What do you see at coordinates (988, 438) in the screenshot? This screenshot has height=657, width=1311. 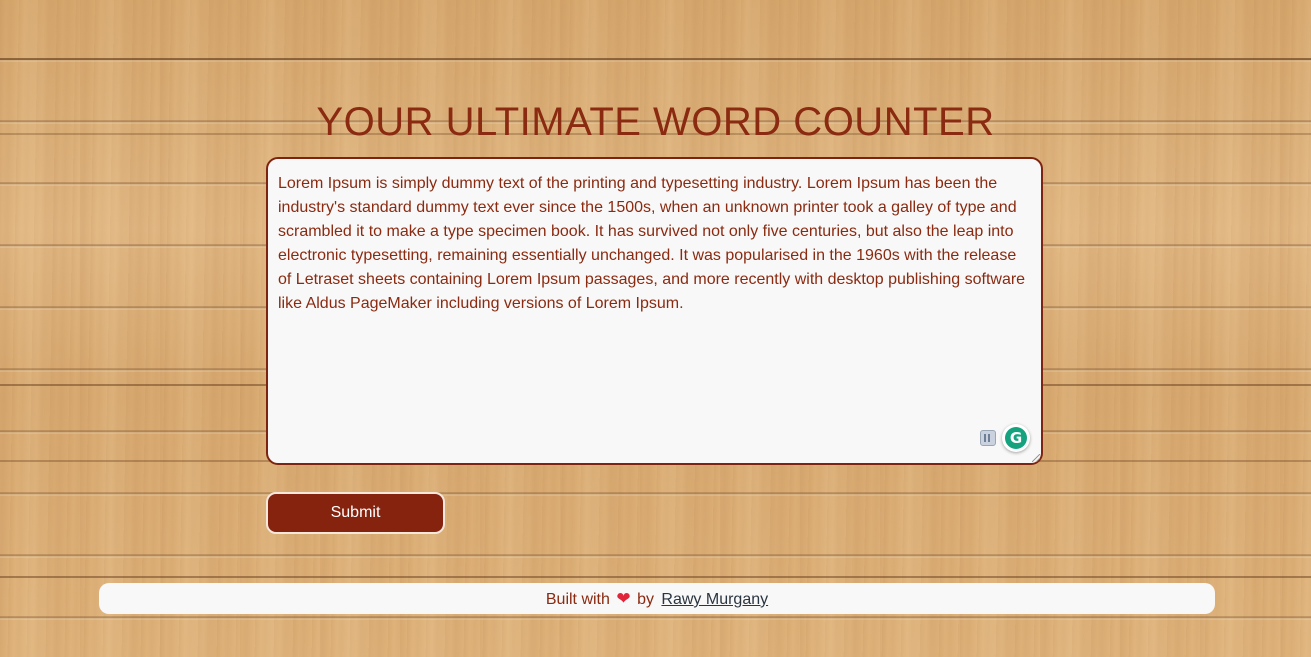 I see `extension-icon` at bounding box center [988, 438].